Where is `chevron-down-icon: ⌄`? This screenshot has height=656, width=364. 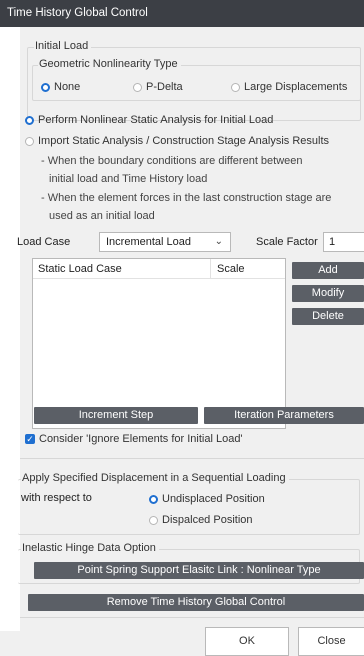 chevron-down-icon: ⌄ is located at coordinates (218, 241).